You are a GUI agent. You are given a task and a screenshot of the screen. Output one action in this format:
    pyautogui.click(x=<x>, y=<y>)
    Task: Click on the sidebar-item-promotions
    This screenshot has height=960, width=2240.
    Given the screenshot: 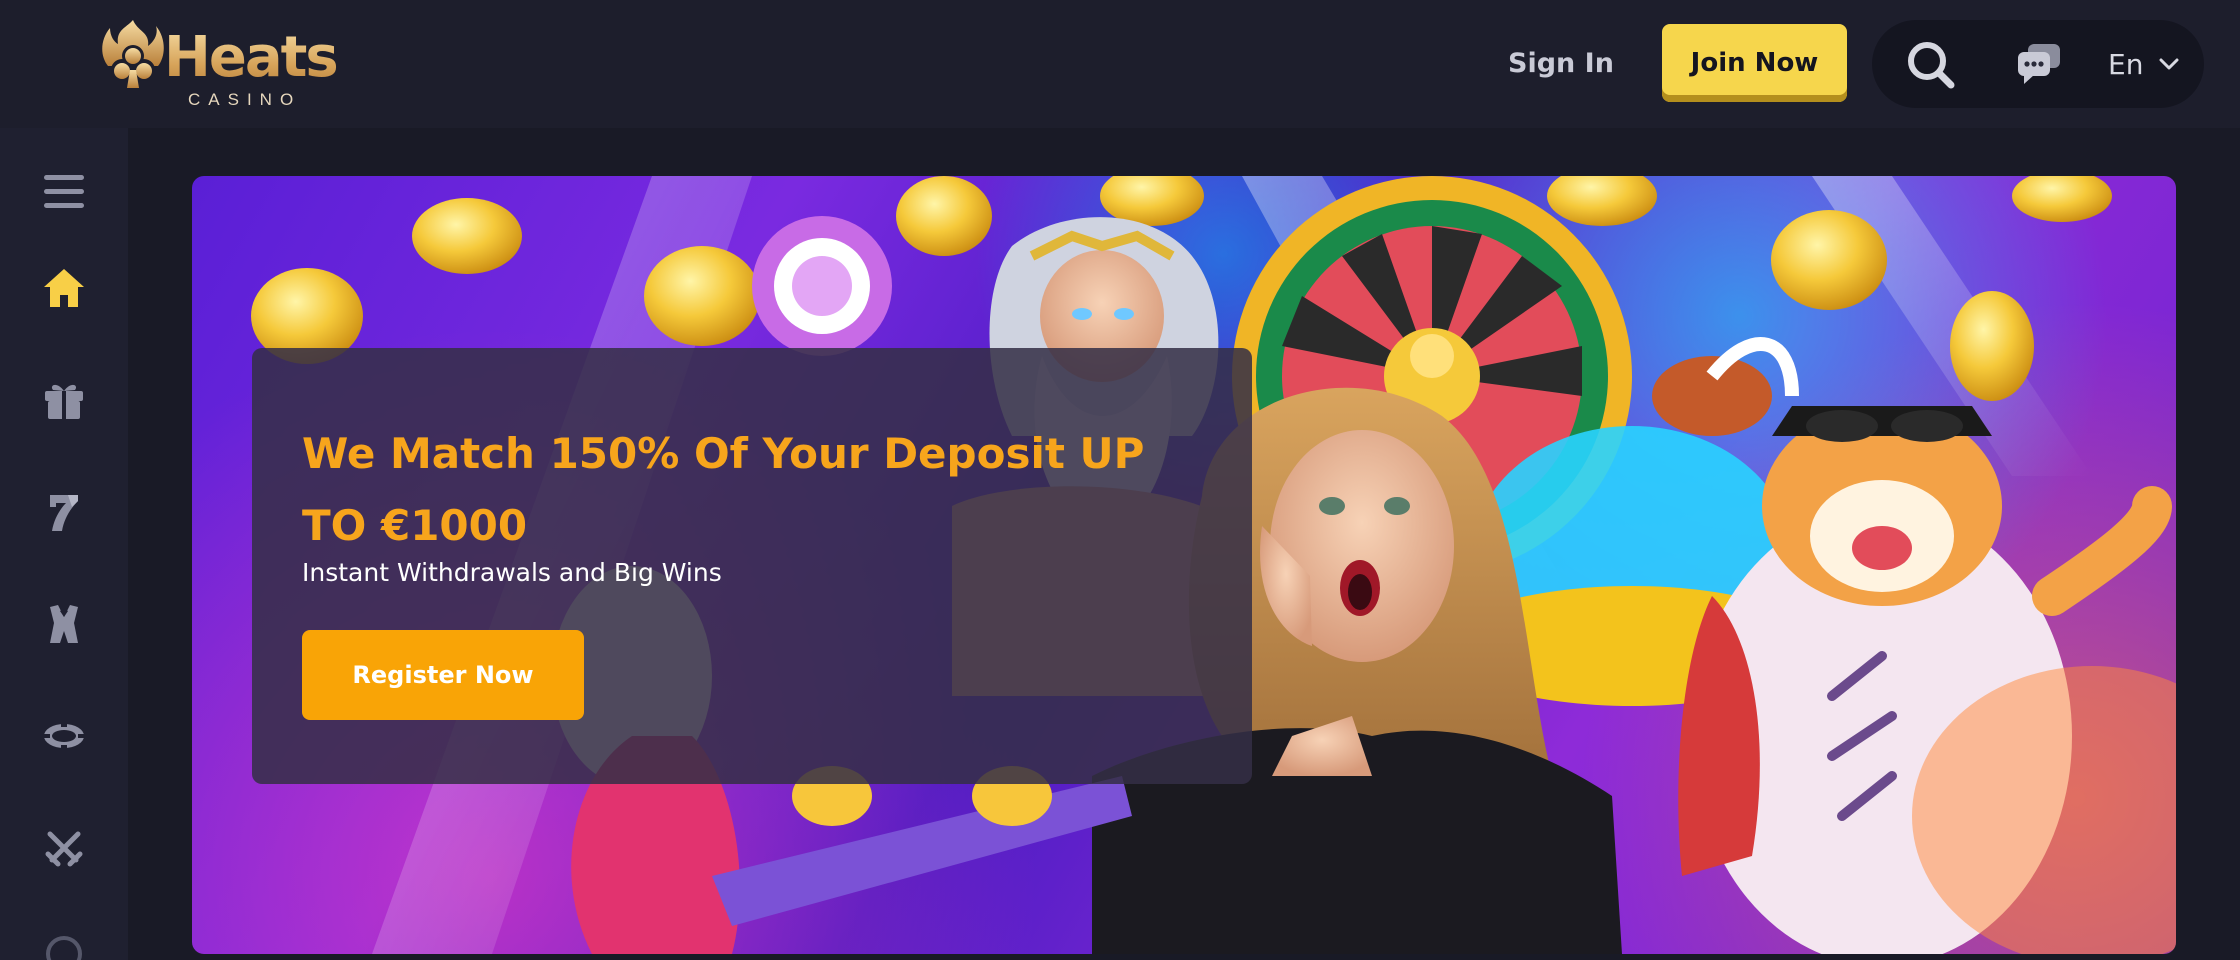 What is the action you would take?
    pyautogui.click(x=64, y=400)
    